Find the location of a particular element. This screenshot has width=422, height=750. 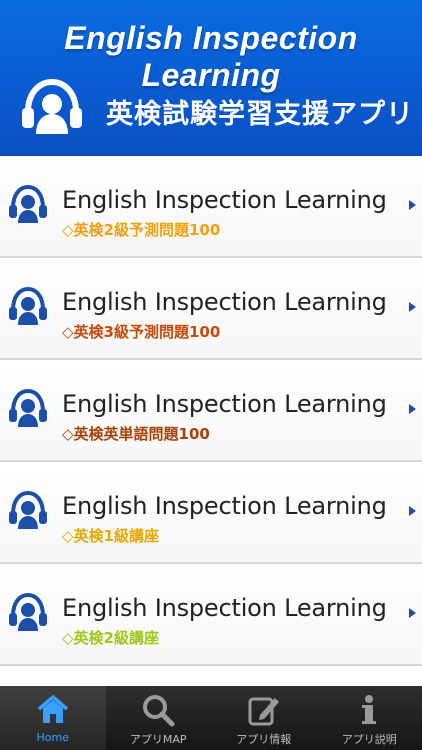

info-icon is located at coordinates (369, 709).